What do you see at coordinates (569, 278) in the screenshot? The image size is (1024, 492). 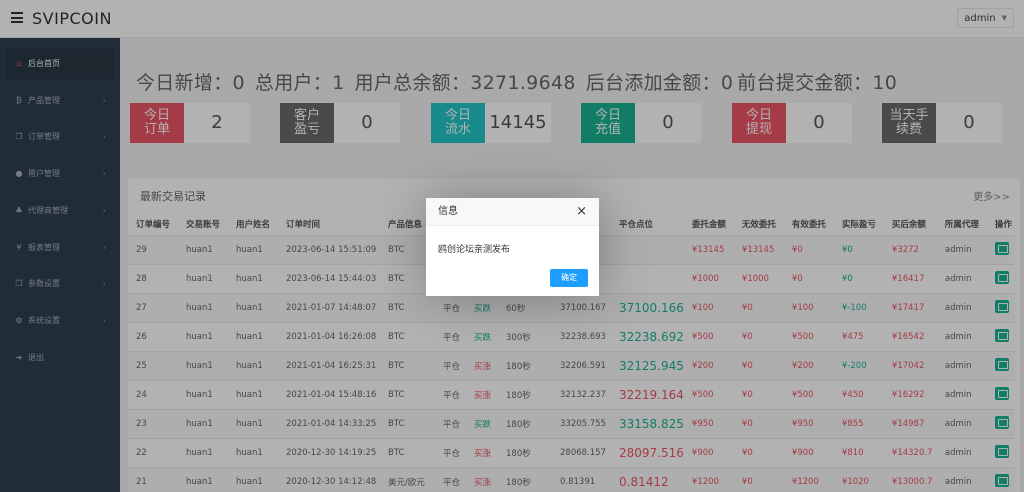 I see `confirm-button: 确定` at bounding box center [569, 278].